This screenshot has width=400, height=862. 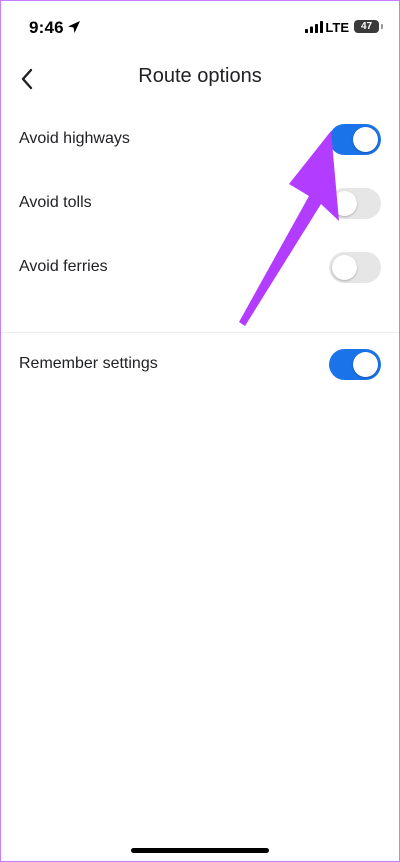 What do you see at coordinates (63, 266) in the screenshot?
I see `setting-label: Avoid ferries` at bounding box center [63, 266].